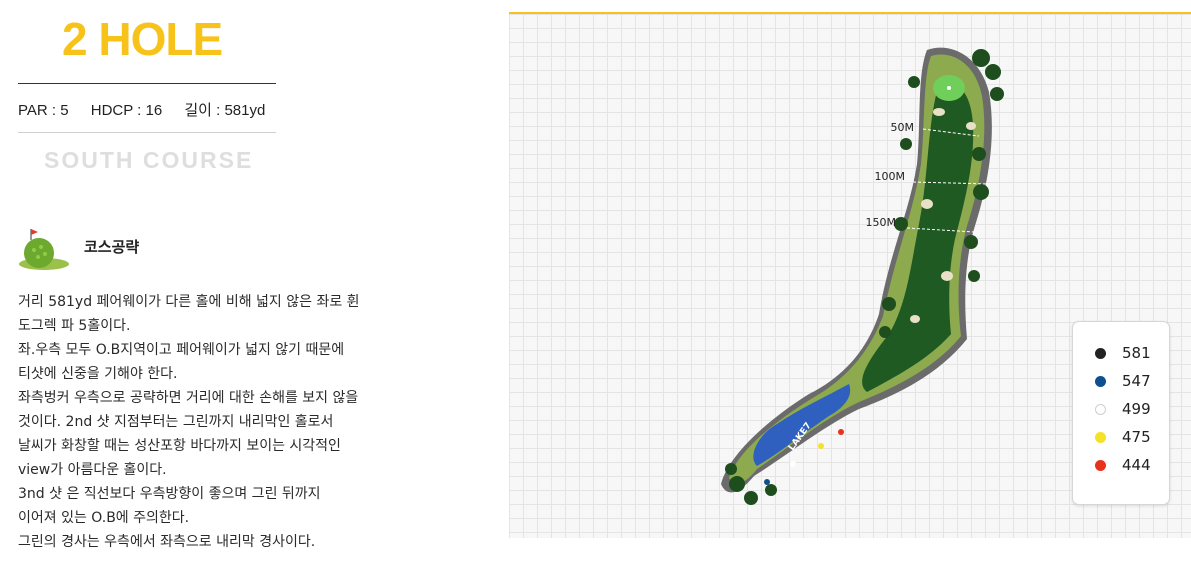 The image size is (1191, 561). I want to click on legend-item: 547, so click(1123, 381).